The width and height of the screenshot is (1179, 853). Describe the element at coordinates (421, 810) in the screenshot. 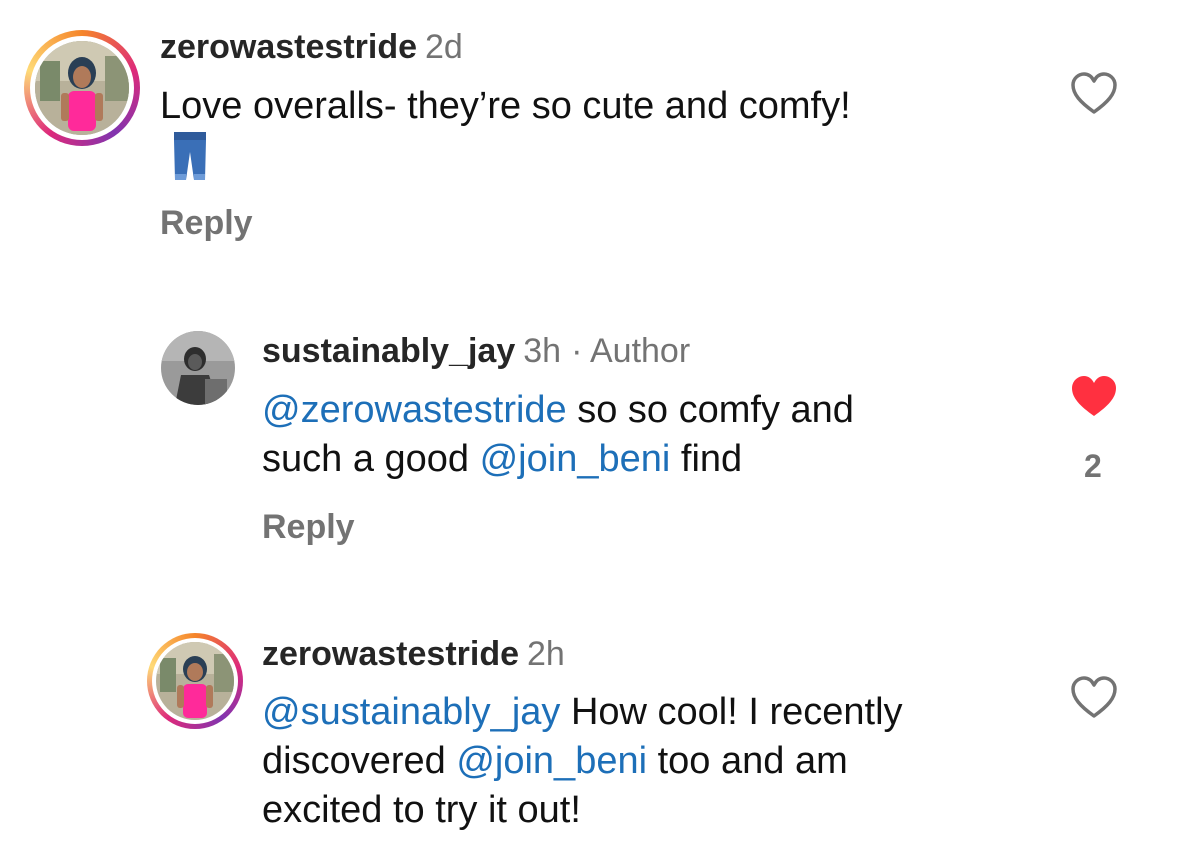

I see `comment-text-content: excited to try it out!` at that location.